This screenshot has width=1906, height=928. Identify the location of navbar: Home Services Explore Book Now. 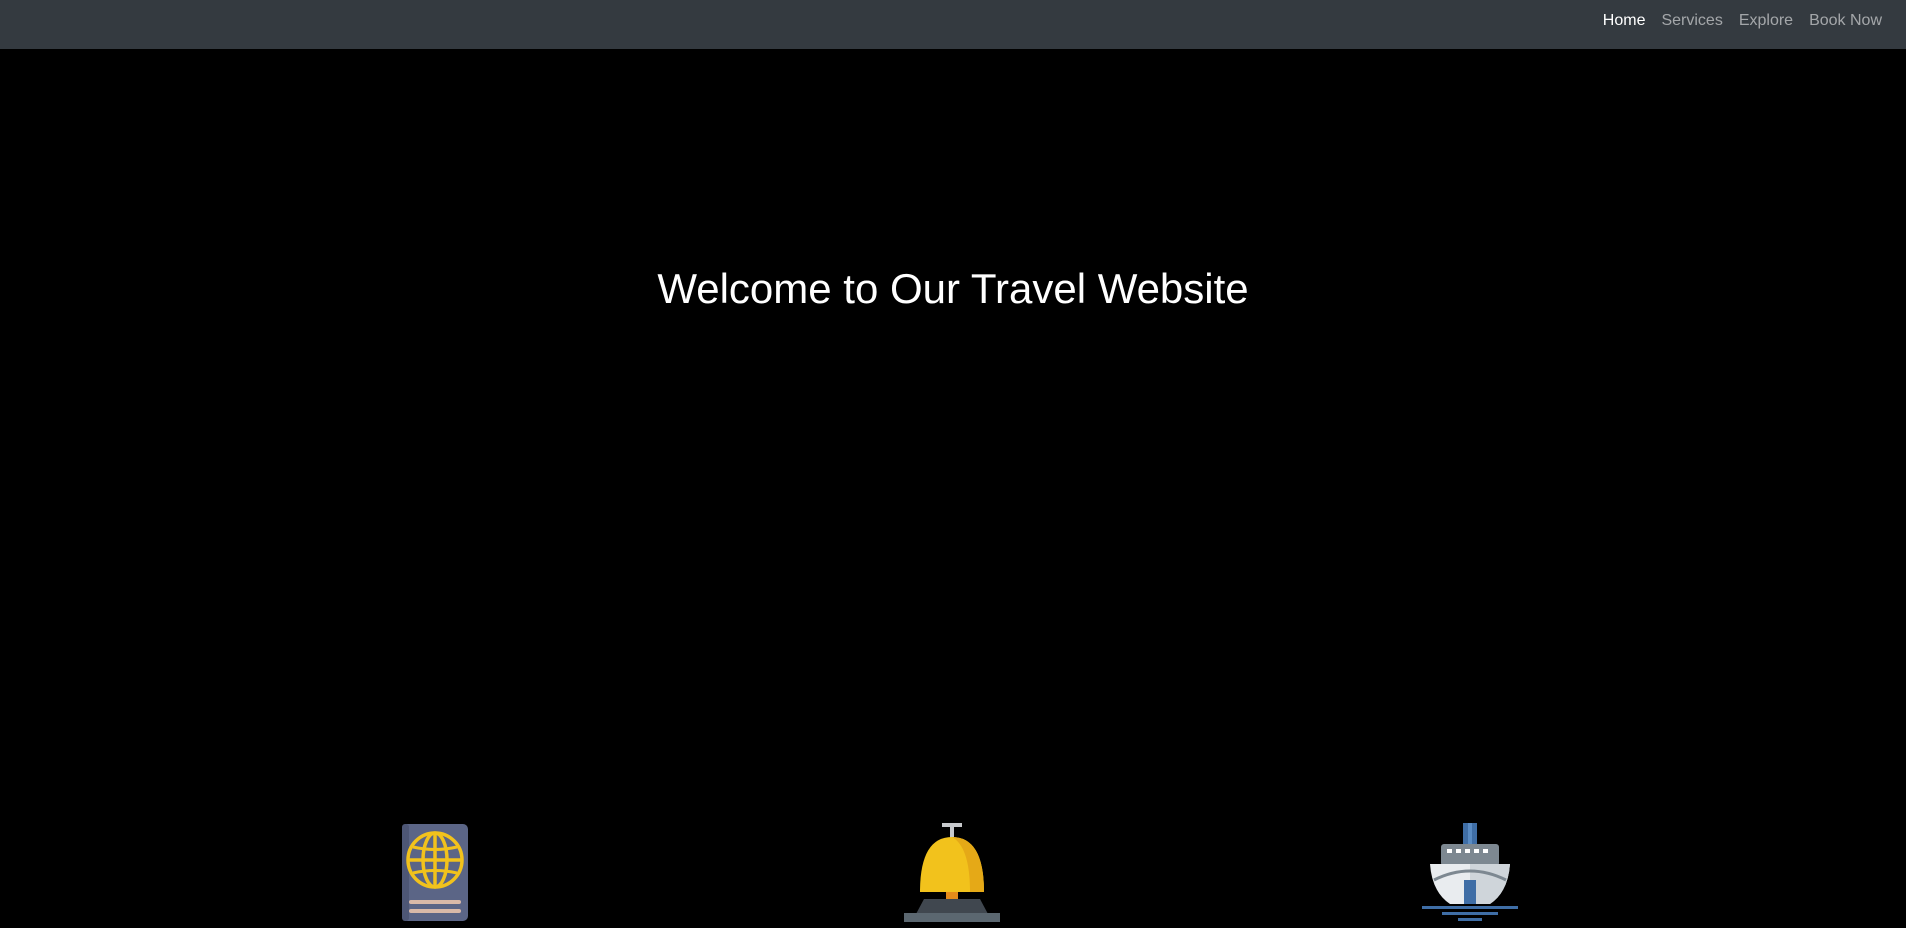
(953, 24).